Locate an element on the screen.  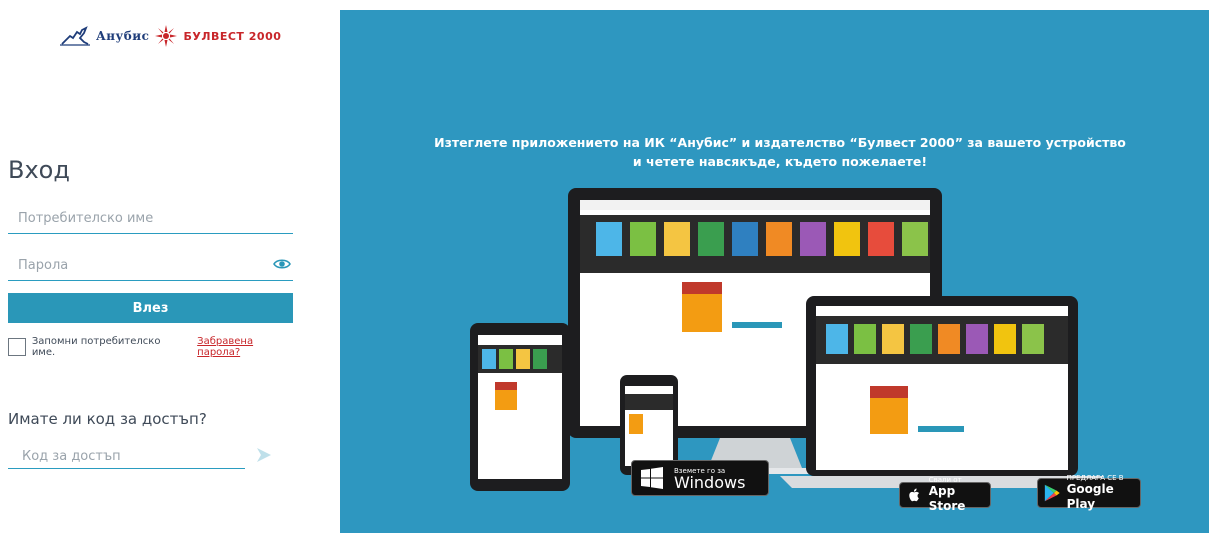
bulvest-logo-text: БУЛВЕСТ 2000 is located at coordinates (232, 36).